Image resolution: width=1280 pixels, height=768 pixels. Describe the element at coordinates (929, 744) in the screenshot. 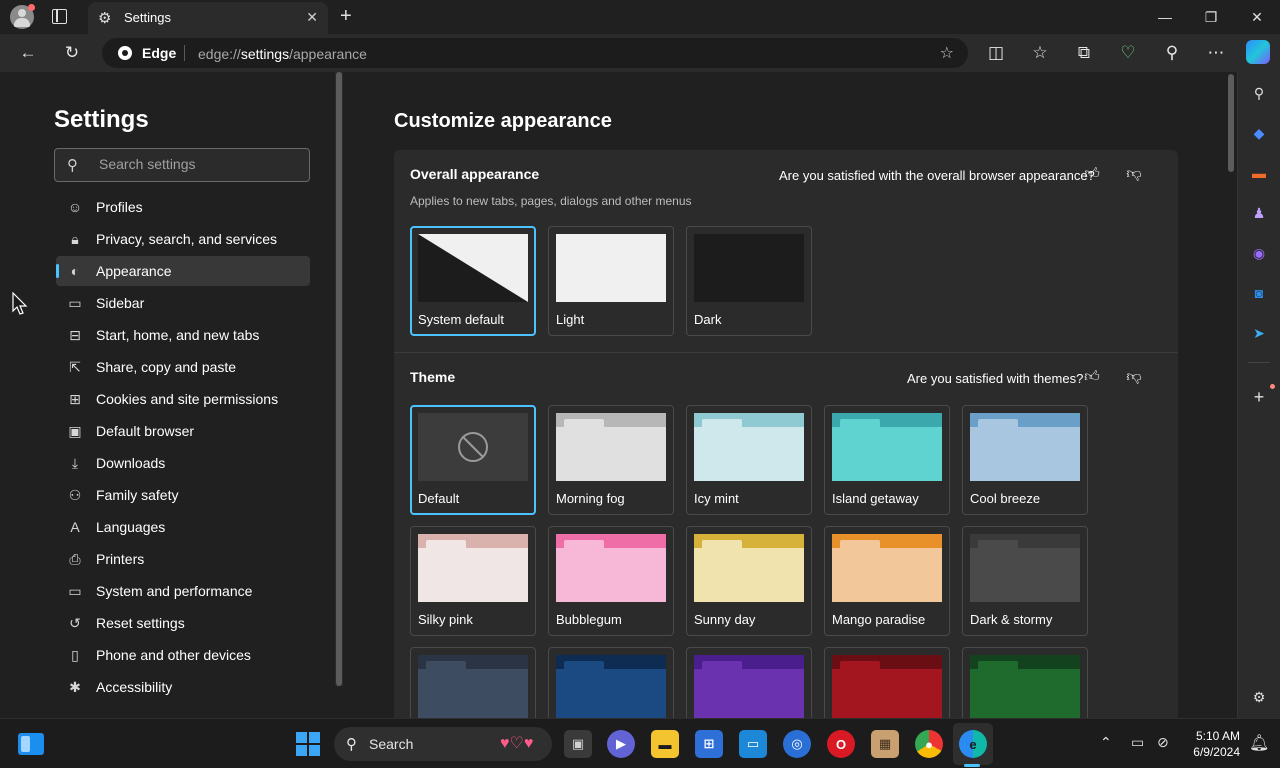

I see `chrome-icon: ●` at that location.